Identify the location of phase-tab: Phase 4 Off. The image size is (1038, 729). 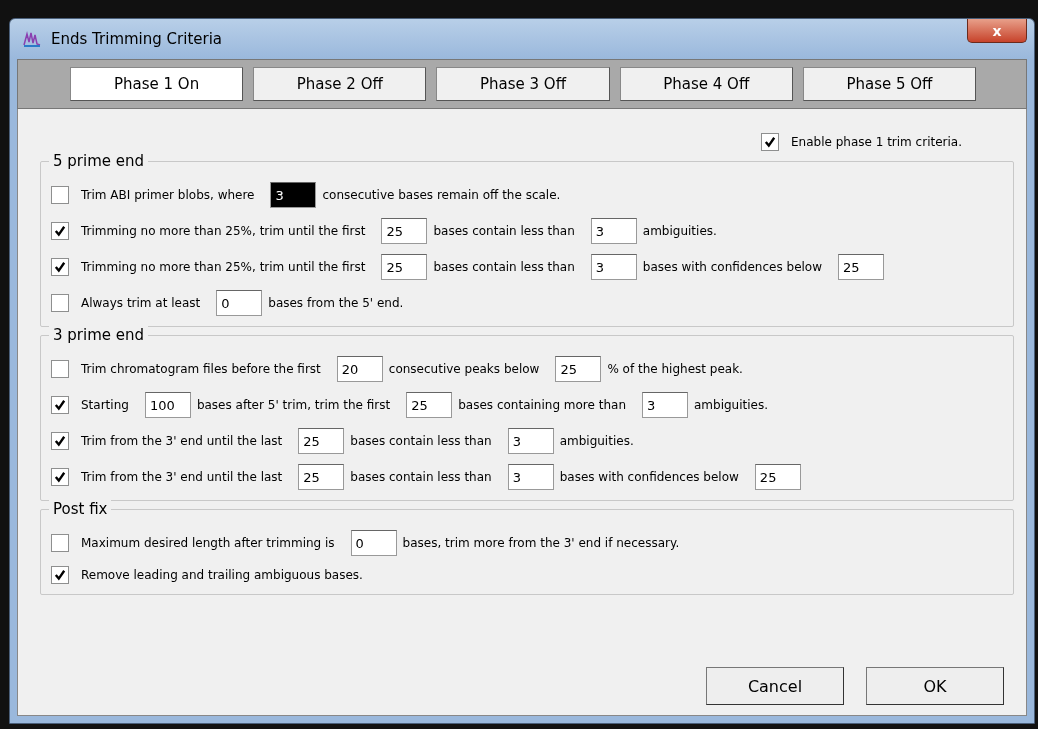
(706, 84).